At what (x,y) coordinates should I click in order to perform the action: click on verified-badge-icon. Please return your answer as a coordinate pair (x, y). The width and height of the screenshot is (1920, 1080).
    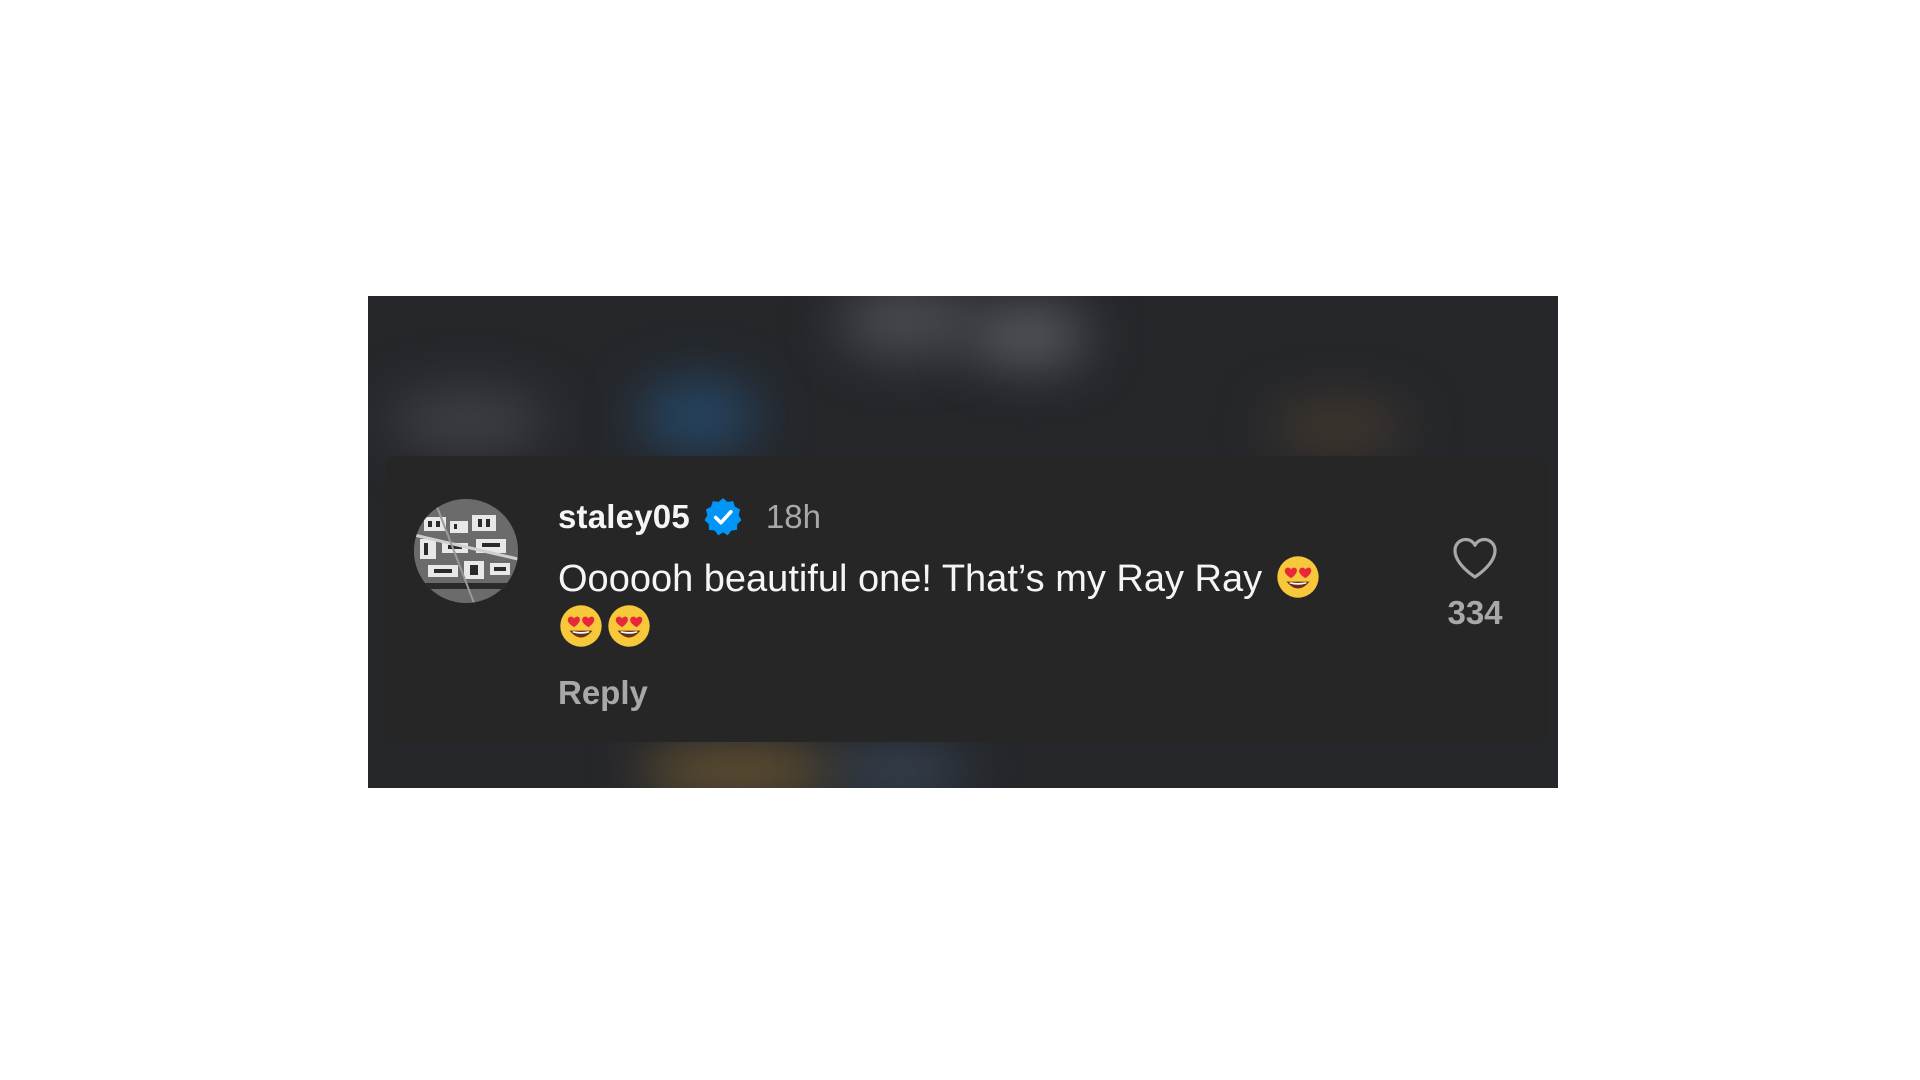
    Looking at the image, I should click on (723, 517).